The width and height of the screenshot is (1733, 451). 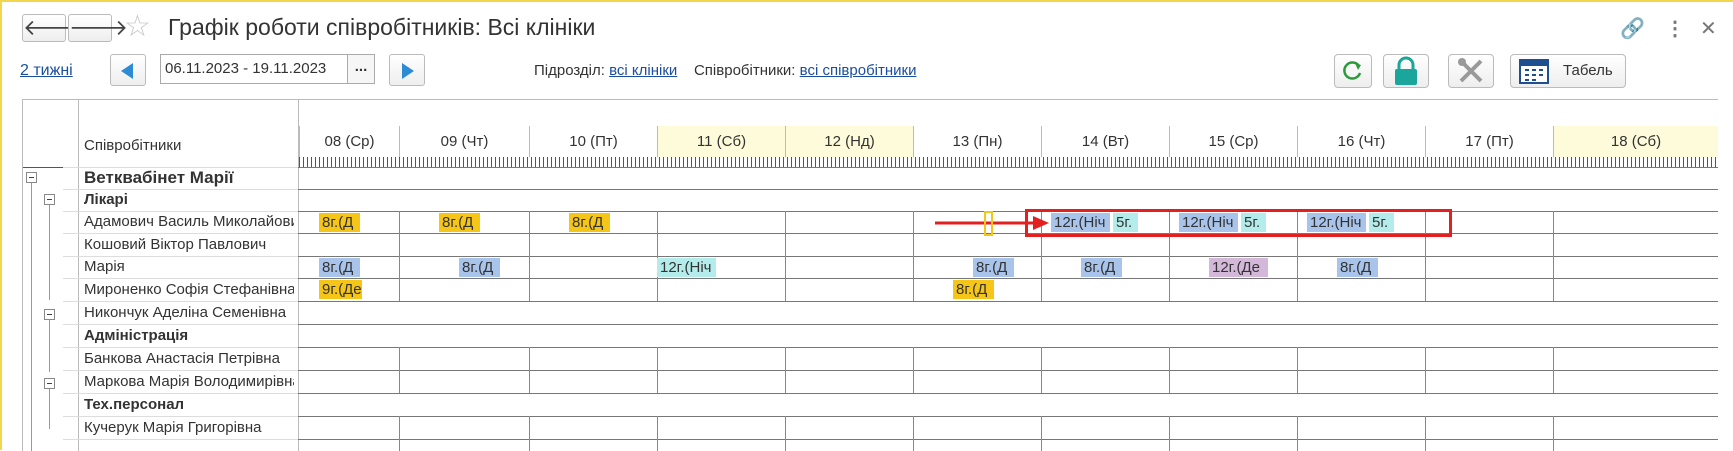 I want to click on favorite-star-icon: ☆, so click(x=137, y=27).